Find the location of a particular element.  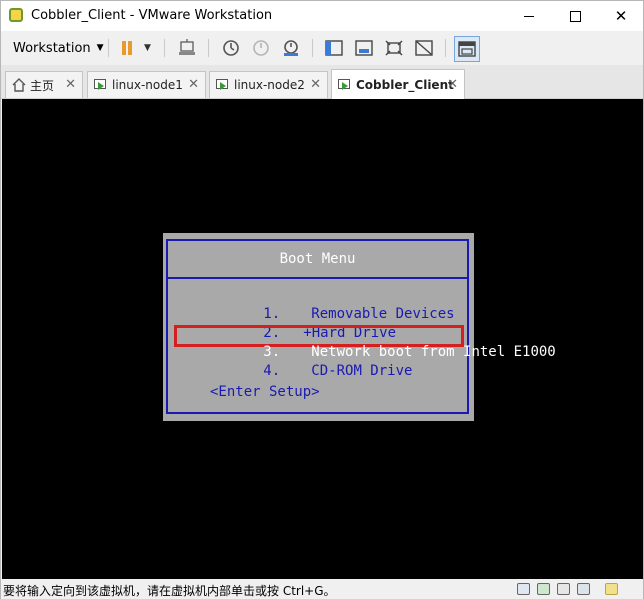

window-title: Cobbler_Client - VMware Workstation is located at coordinates (152, 15).